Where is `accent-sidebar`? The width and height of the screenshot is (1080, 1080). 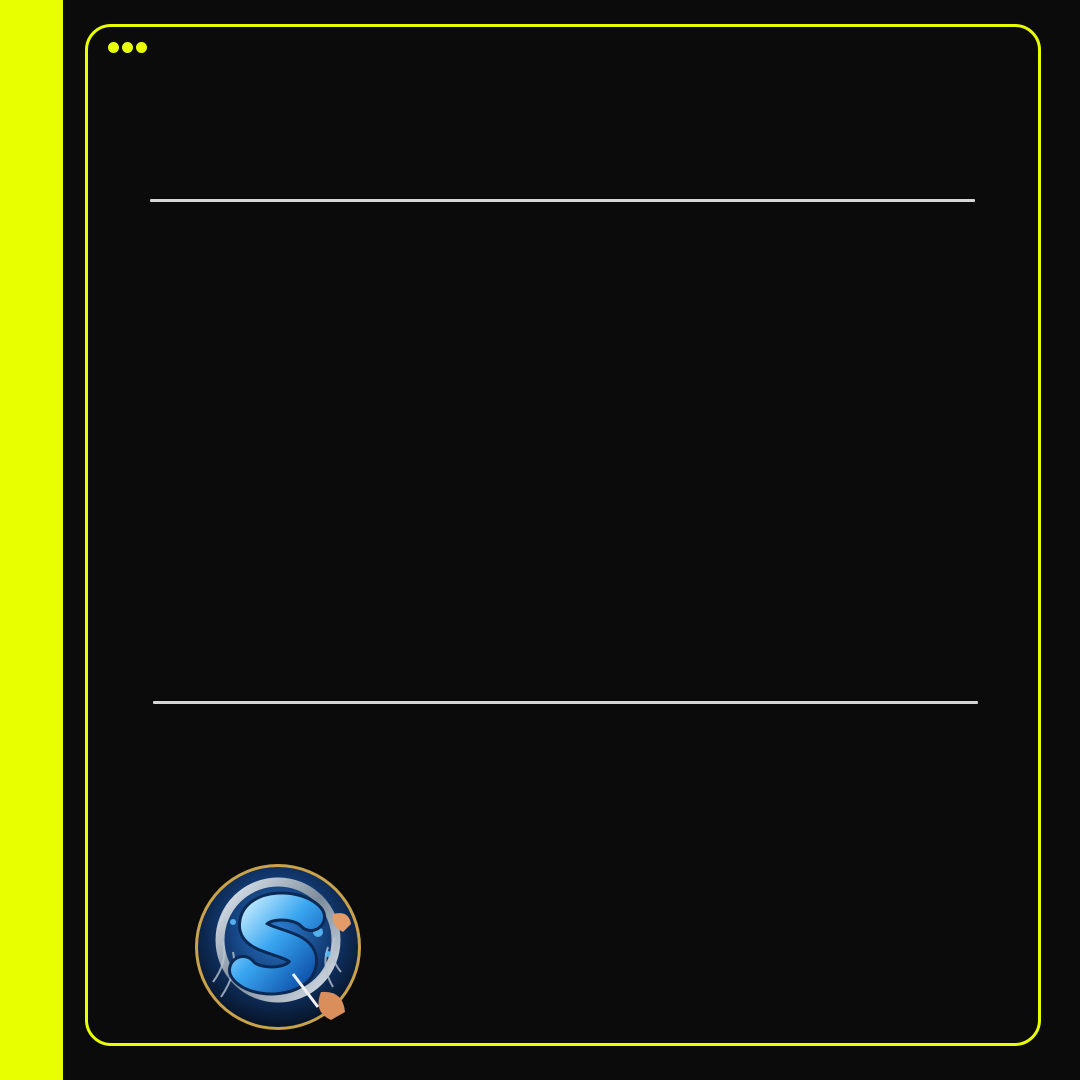
accent-sidebar is located at coordinates (31, 540).